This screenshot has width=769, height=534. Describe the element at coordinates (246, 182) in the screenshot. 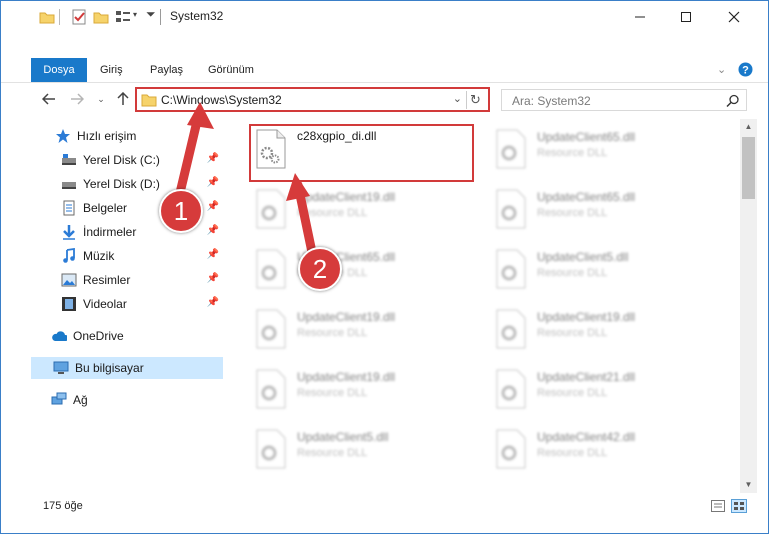

I see `annotation-arrows` at that location.